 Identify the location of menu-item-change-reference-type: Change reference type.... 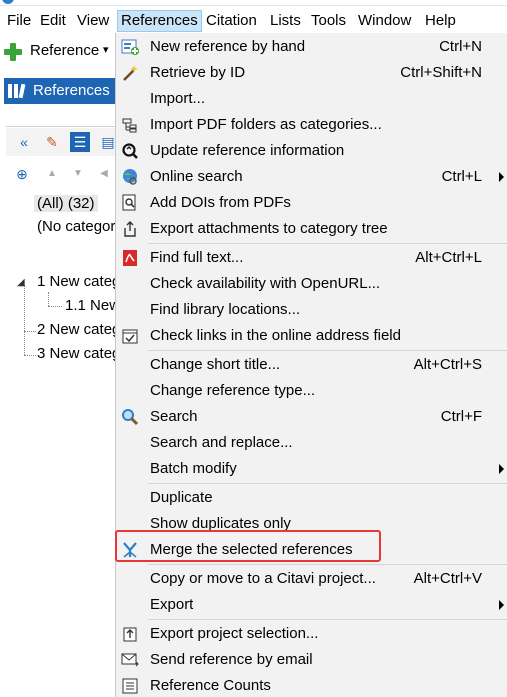
(311, 391).